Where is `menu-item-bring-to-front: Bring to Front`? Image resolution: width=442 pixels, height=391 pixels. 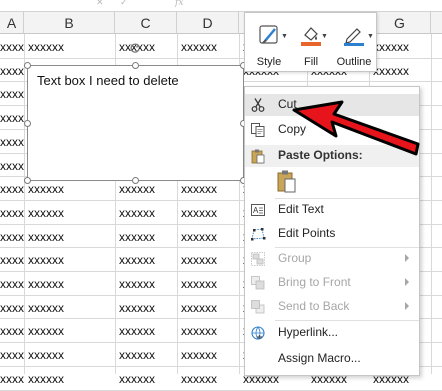 menu-item-bring-to-front: Bring to Front is located at coordinates (332, 283).